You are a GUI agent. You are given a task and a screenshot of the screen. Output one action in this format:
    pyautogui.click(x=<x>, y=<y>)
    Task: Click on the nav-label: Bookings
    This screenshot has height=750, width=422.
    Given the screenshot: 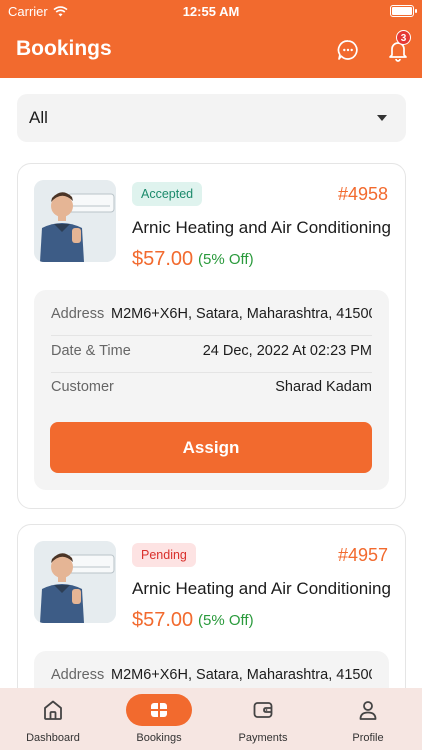 What is the action you would take?
    pyautogui.click(x=159, y=738)
    